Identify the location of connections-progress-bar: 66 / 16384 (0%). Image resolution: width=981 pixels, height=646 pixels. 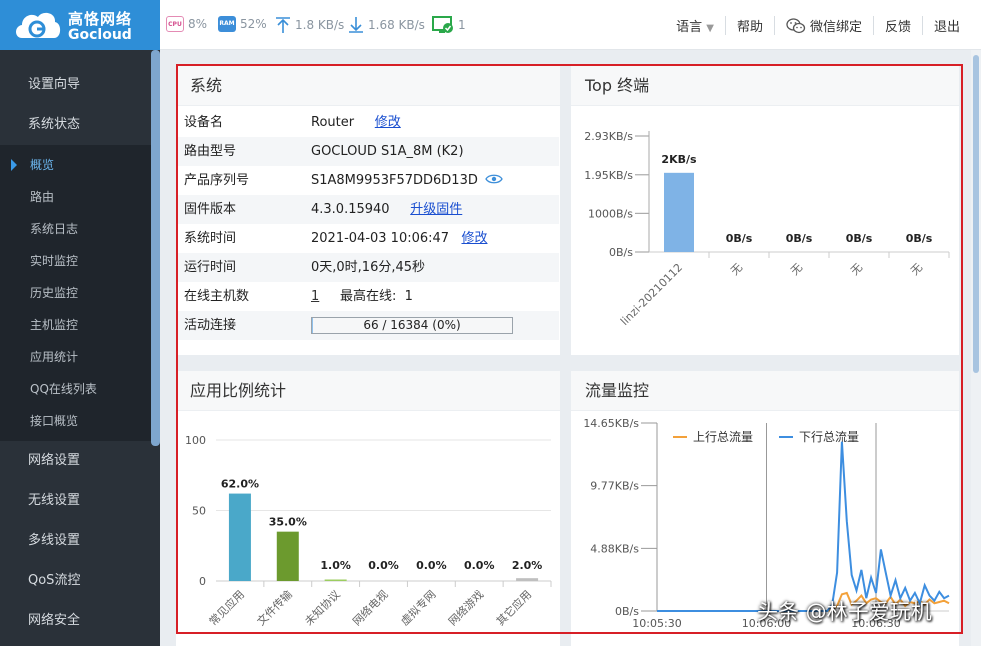
(412, 325).